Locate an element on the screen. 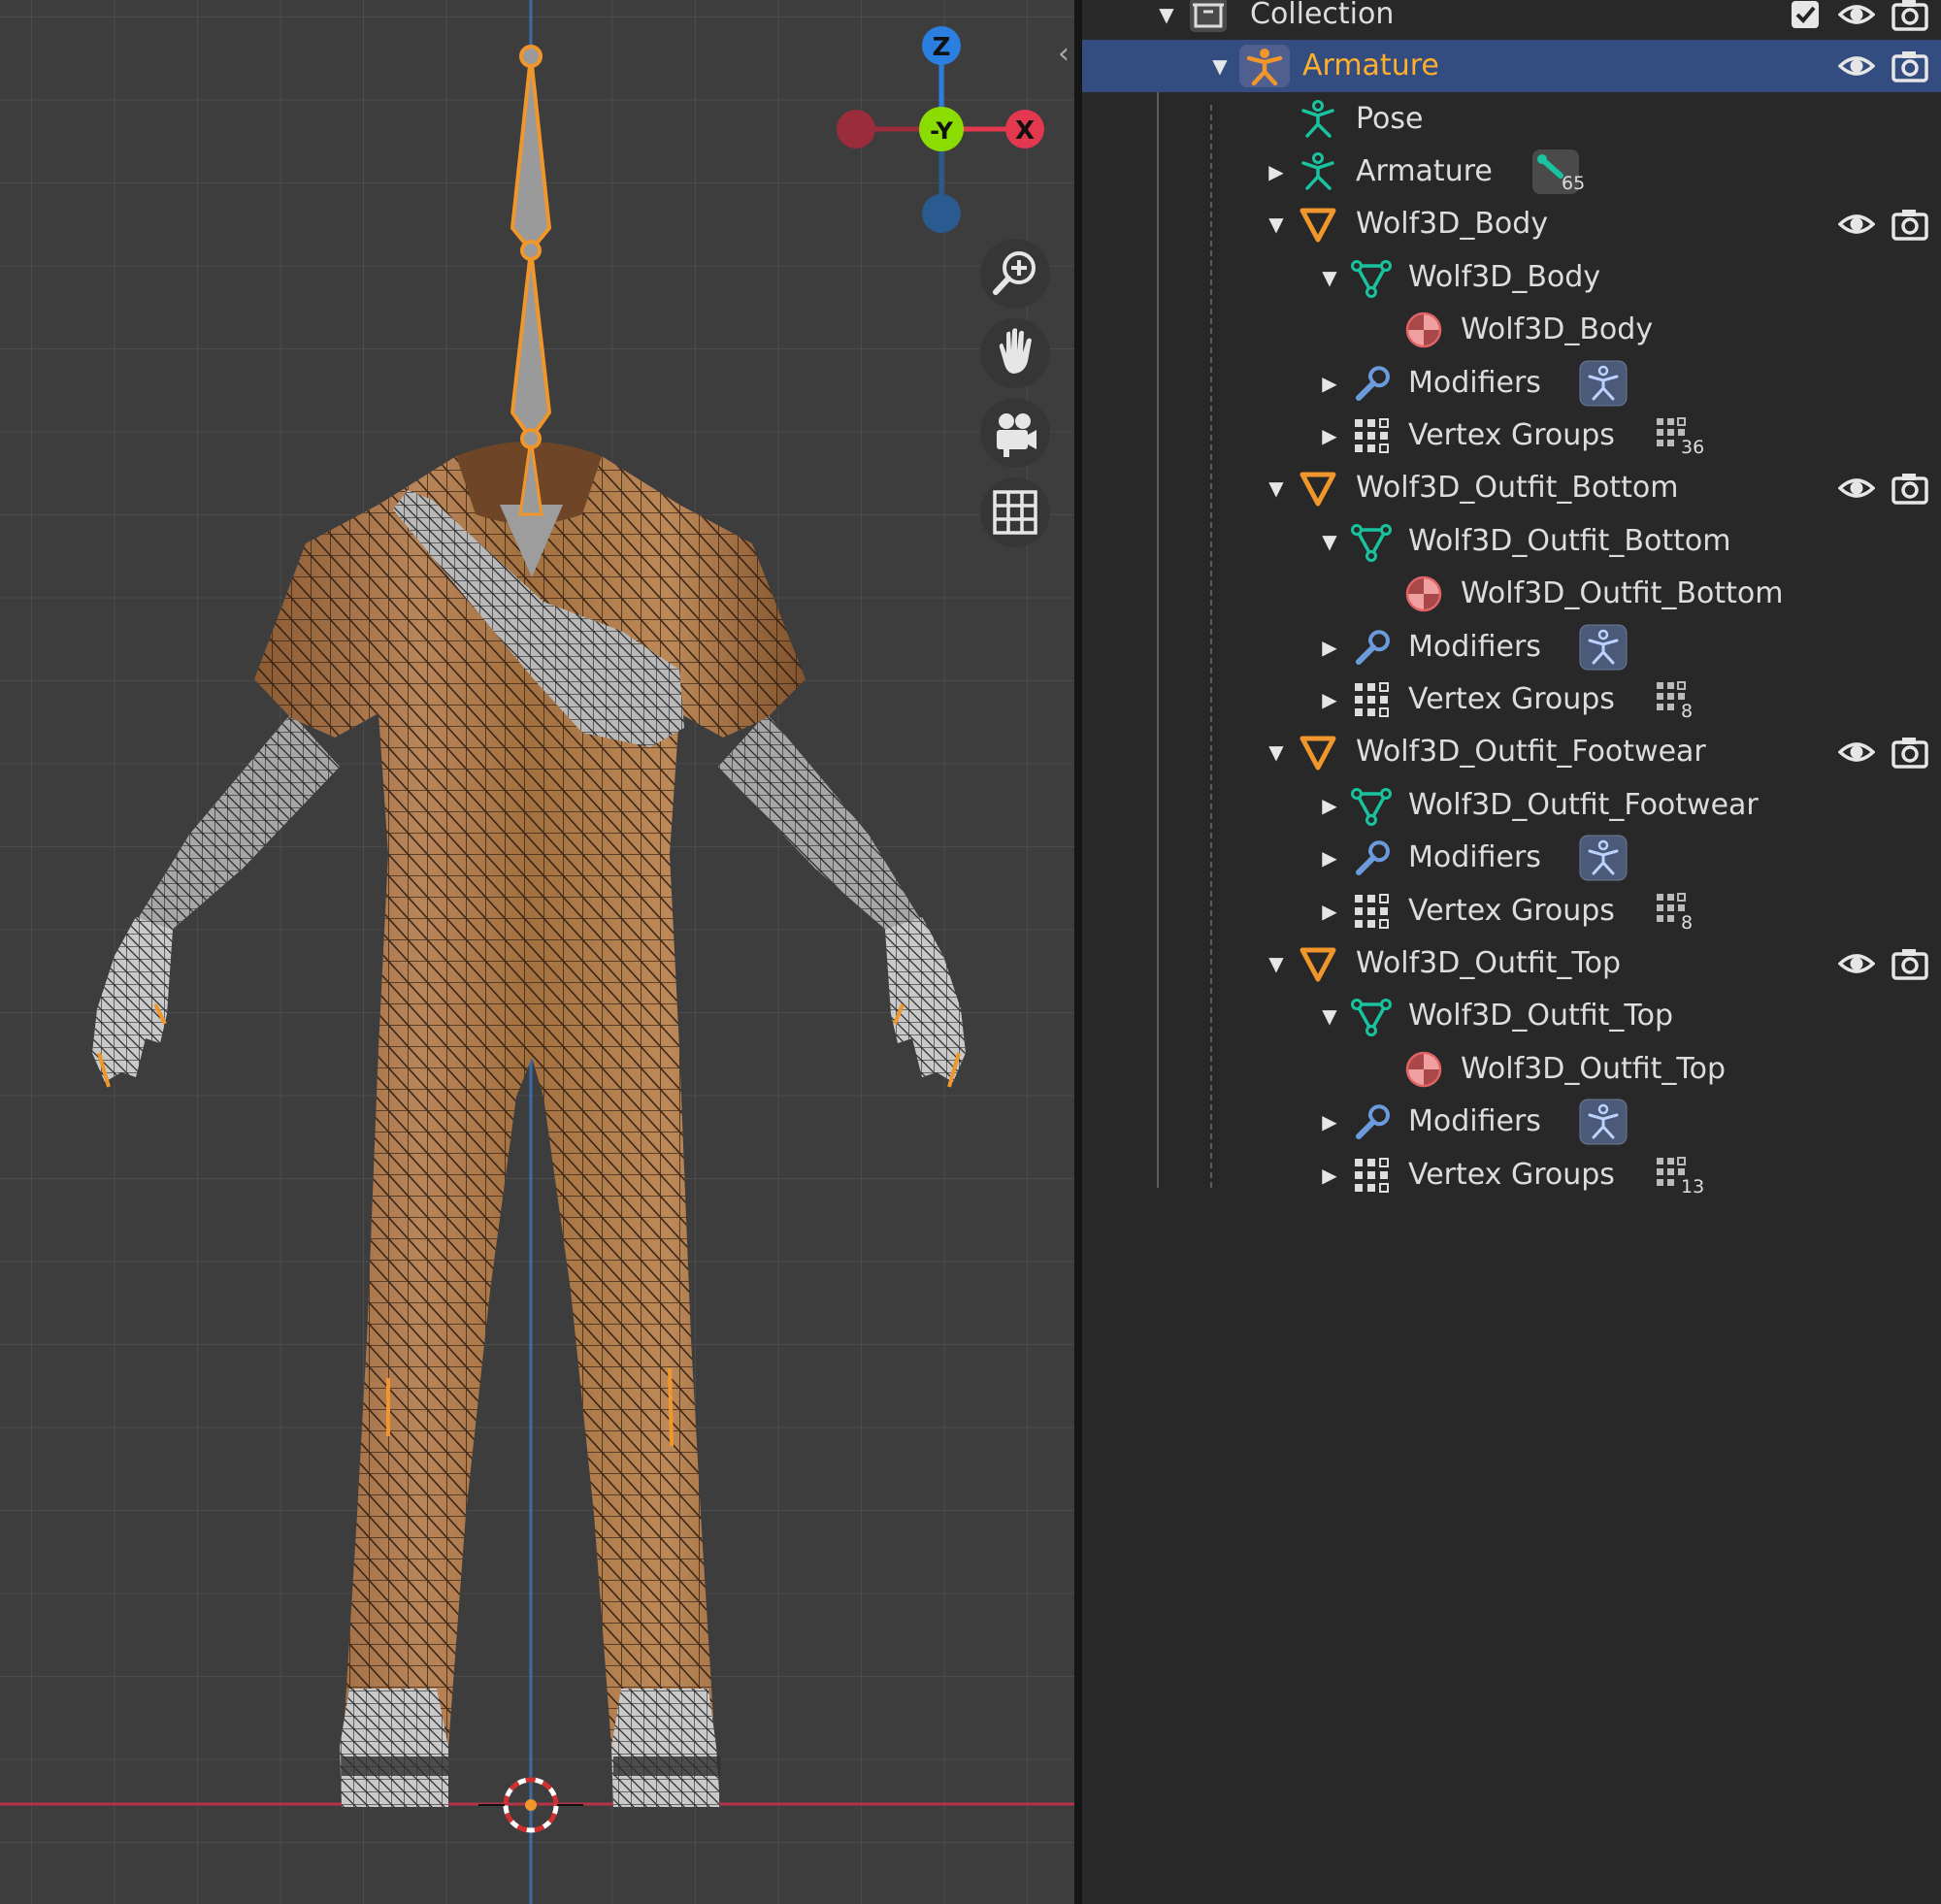 The height and width of the screenshot is (1904, 1941). pan-button is located at coordinates (1015, 353).